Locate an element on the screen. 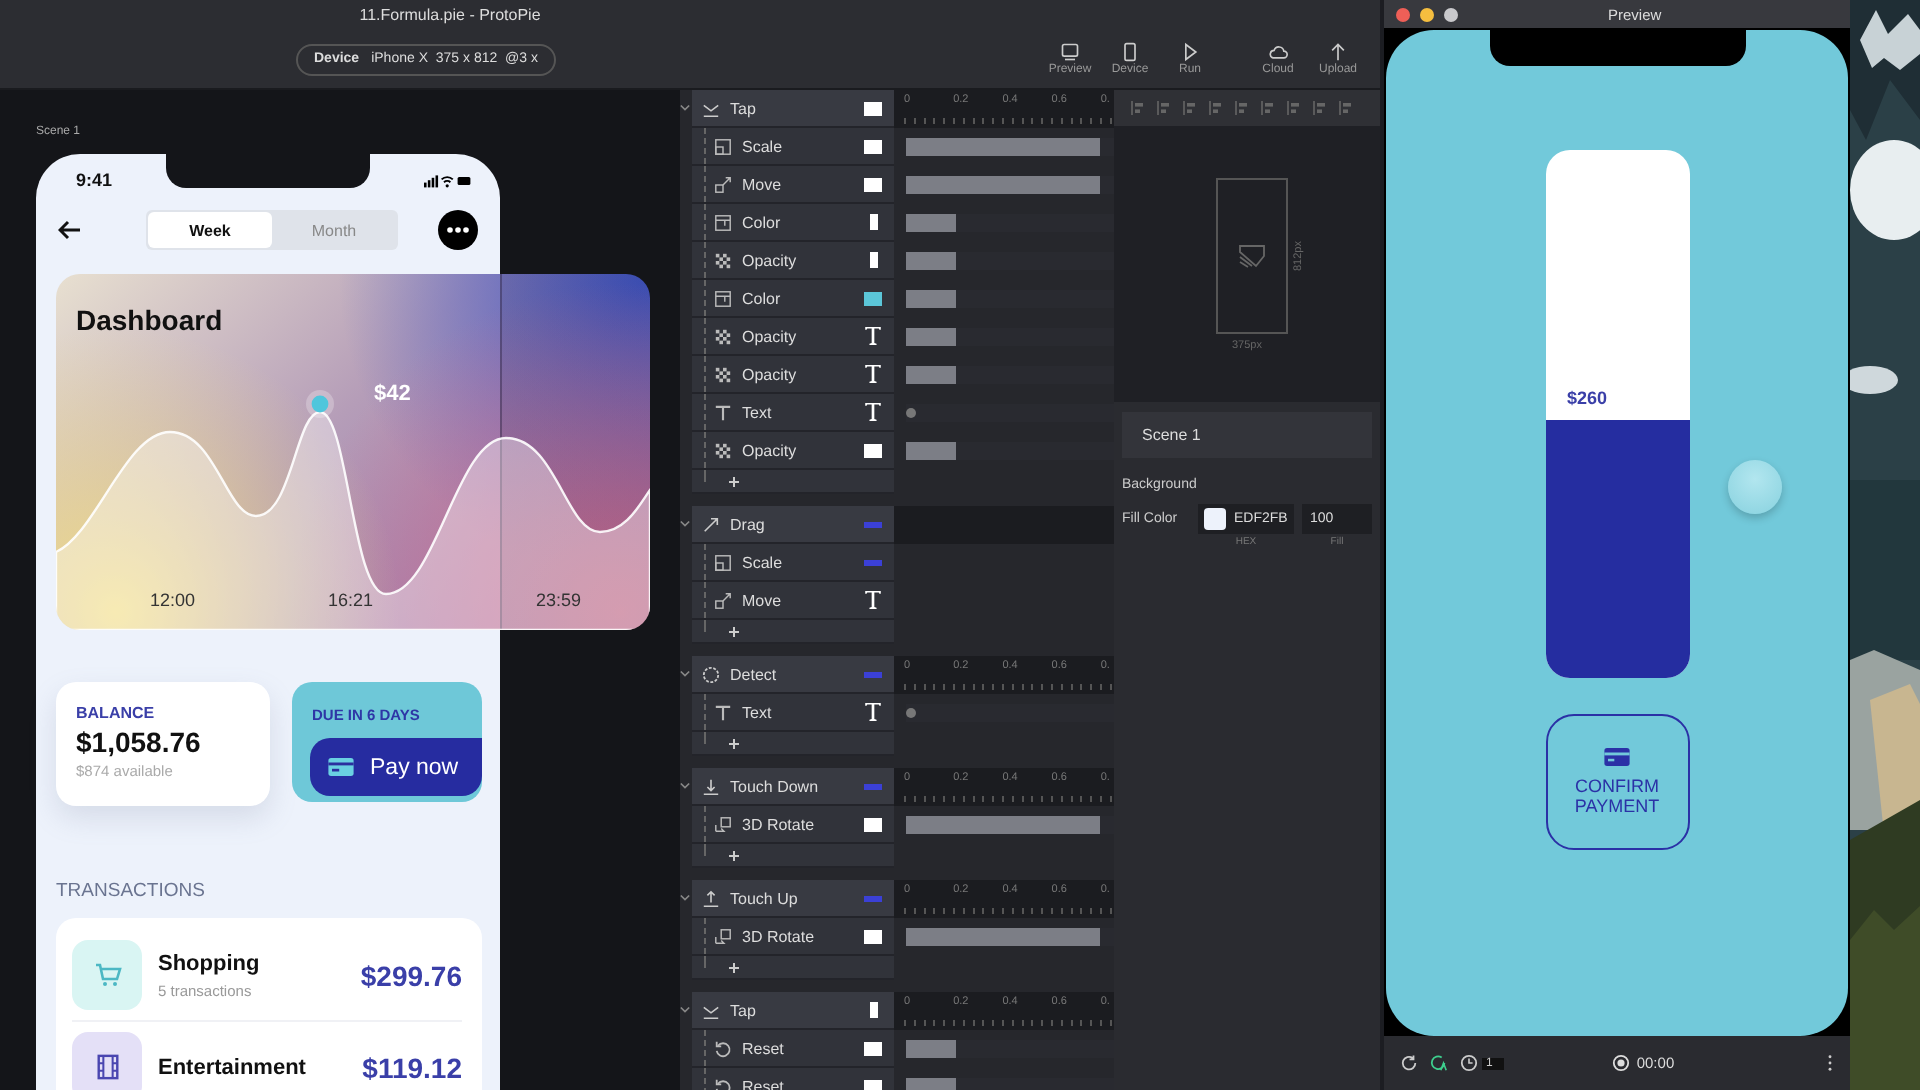 The image size is (1920, 1090). pay-now-button: Pay now is located at coordinates (396, 767).